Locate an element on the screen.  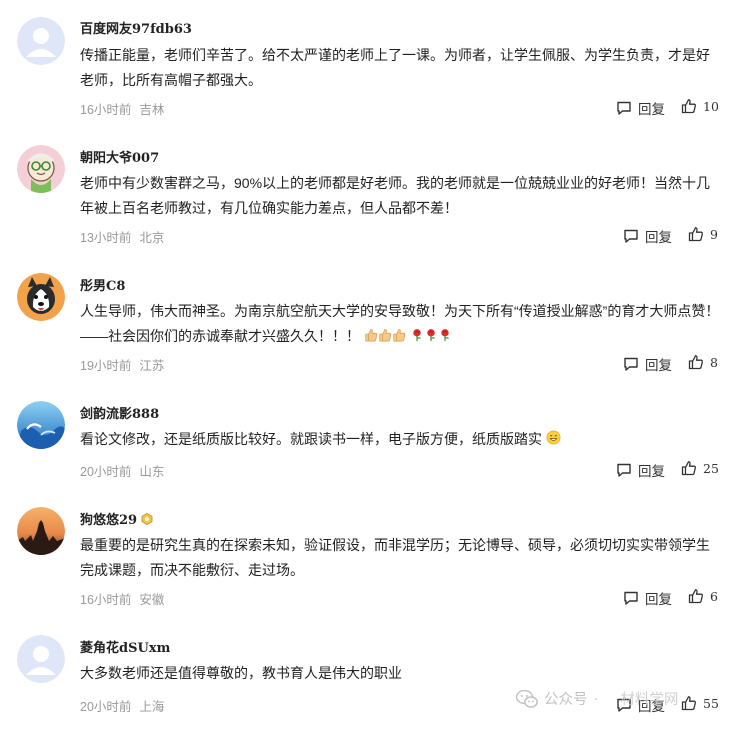
comment-meta: 16小时前 吉林 is located at coordinates (122, 108).